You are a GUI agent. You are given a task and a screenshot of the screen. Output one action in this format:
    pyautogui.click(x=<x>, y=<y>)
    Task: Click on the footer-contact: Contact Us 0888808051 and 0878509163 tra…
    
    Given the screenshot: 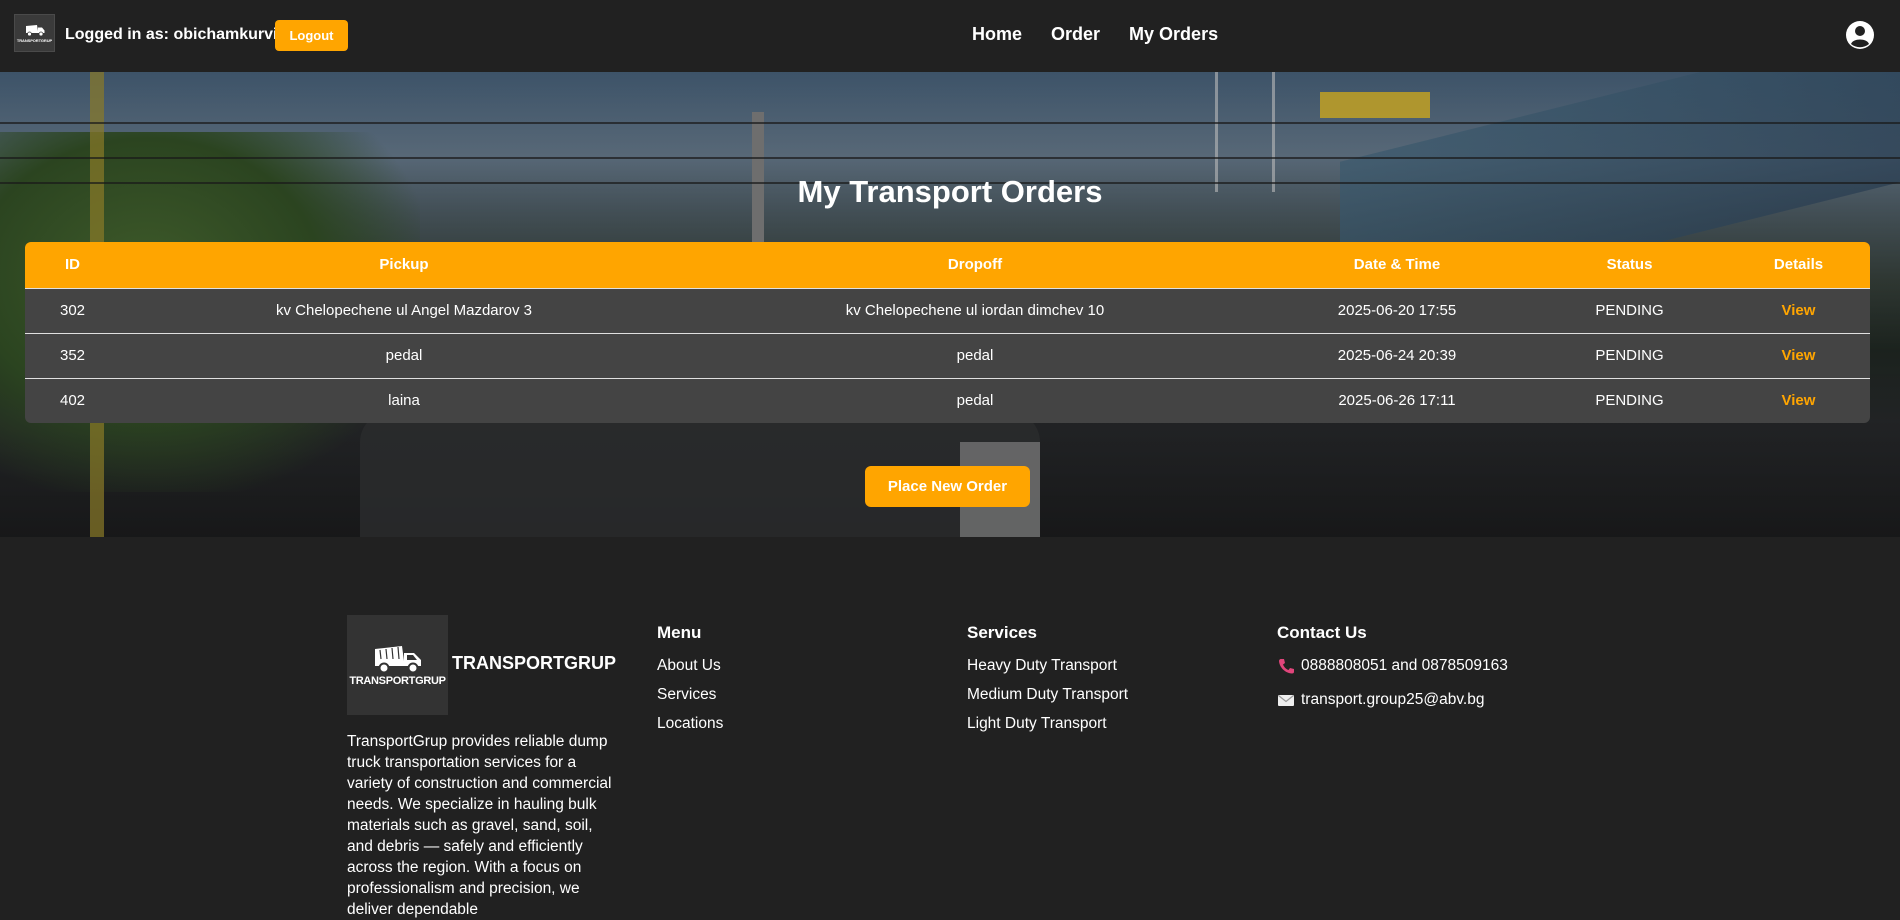 What is the action you would take?
    pyautogui.click(x=1392, y=674)
    